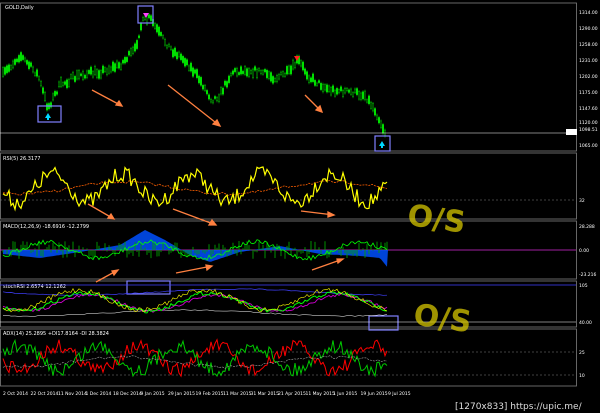  Describe the element at coordinates (153, 394) in the screenshot. I see `date-tick-label: 9 Jan 2015` at that location.